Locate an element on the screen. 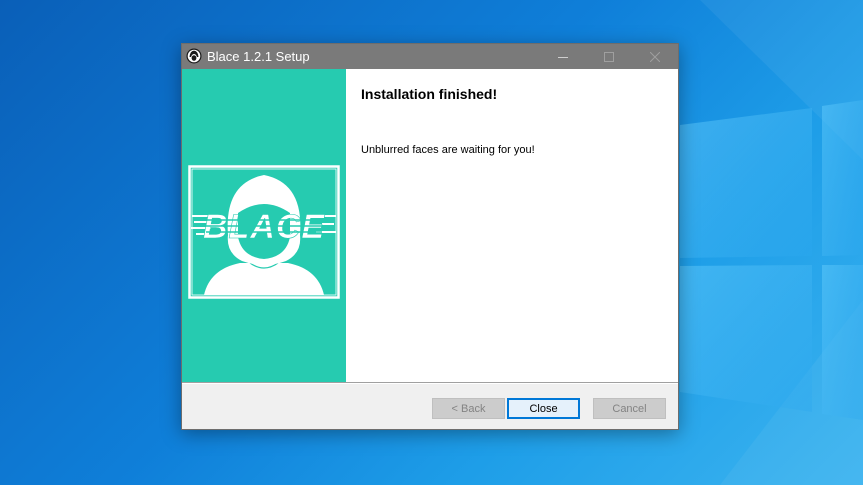 Image resolution: width=863 pixels, height=485 pixels. maximize-icon is located at coordinates (609, 56).